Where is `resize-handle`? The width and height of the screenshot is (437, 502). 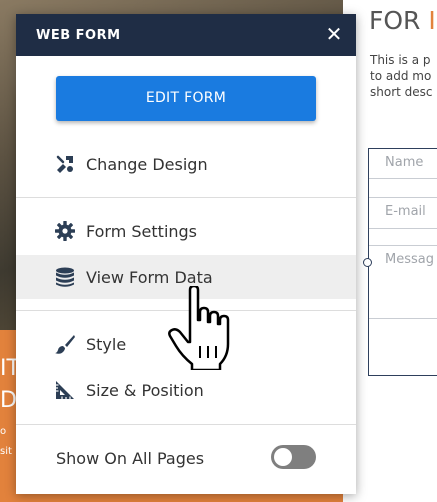
resize-handle is located at coordinates (367, 262).